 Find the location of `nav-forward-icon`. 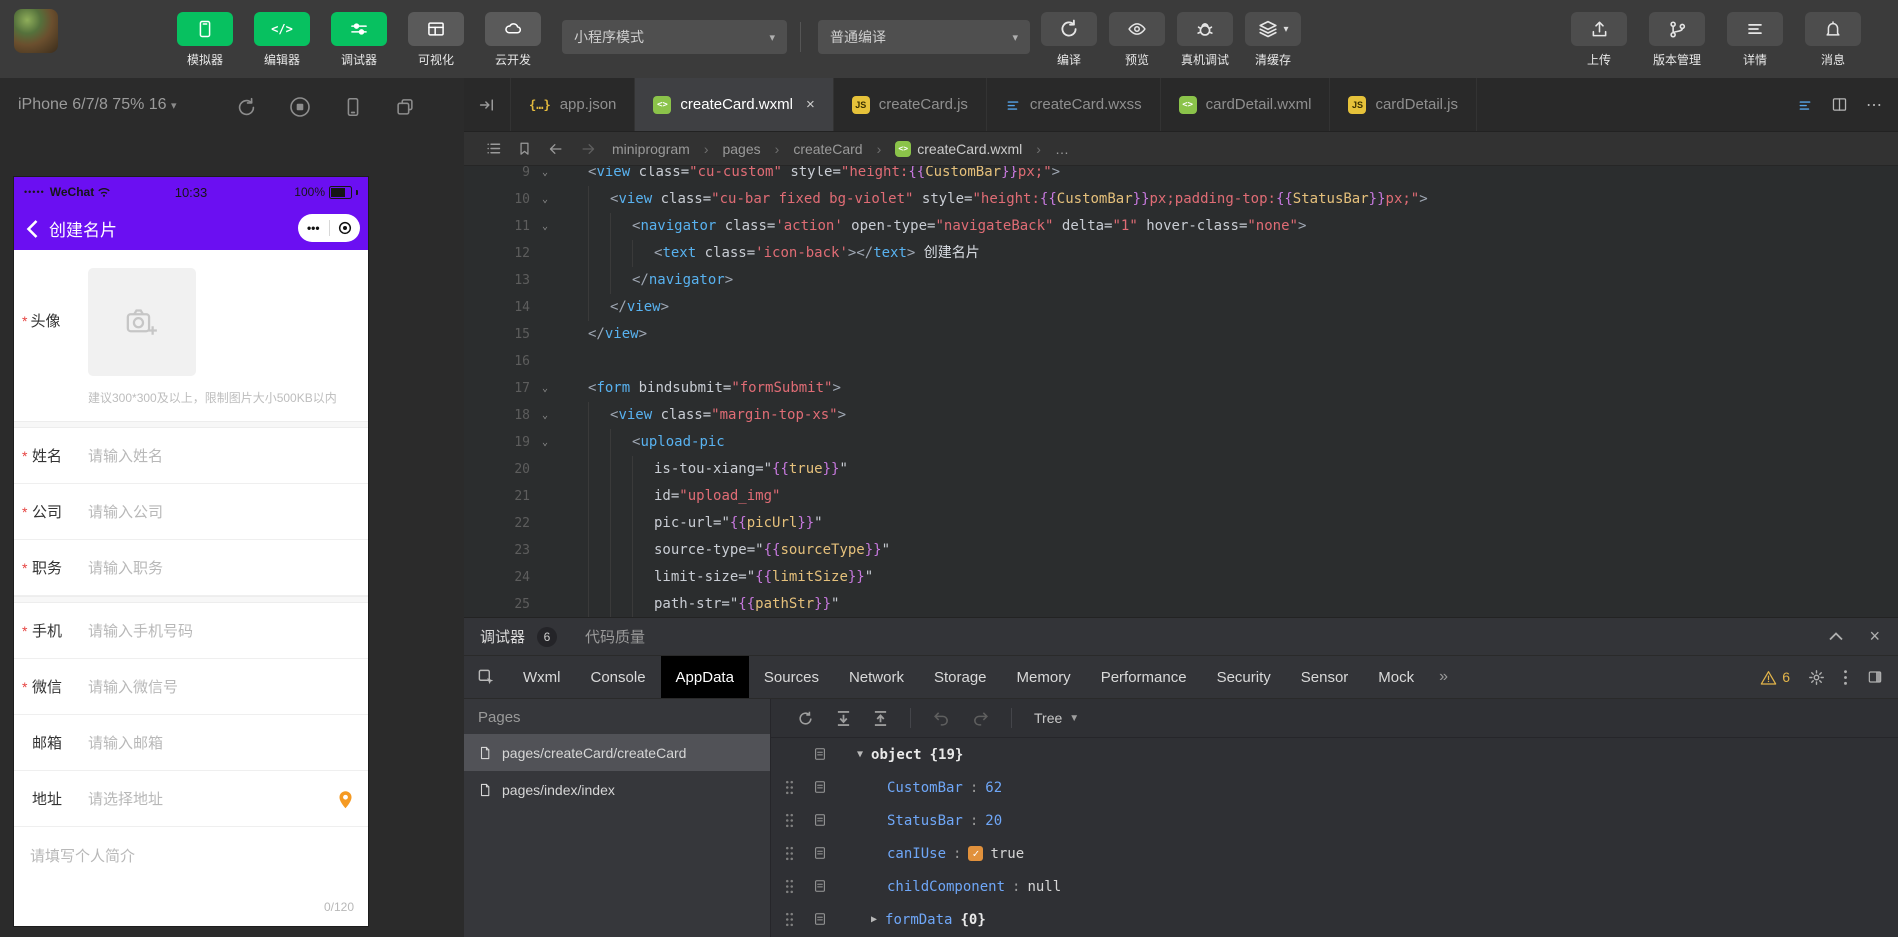

nav-forward-icon is located at coordinates (588, 149).